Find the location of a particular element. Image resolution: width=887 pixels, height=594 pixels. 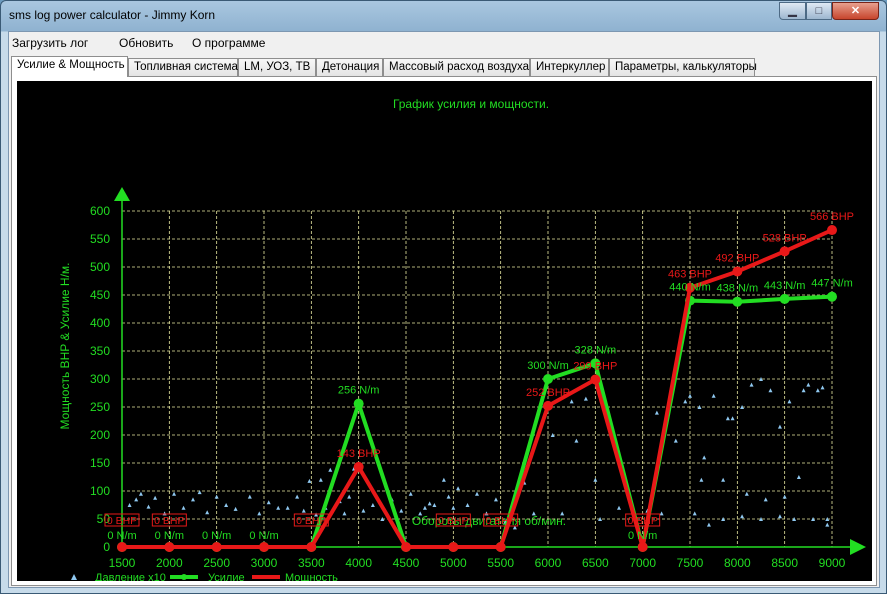

torque-data-label: 443 N/m is located at coordinates (785, 286).